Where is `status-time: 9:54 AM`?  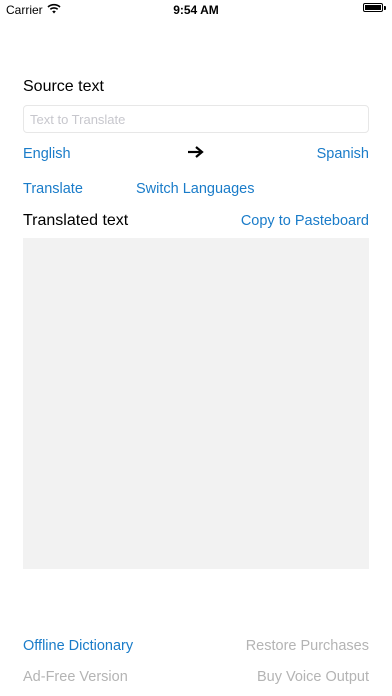
status-time: 9:54 AM is located at coordinates (196, 10).